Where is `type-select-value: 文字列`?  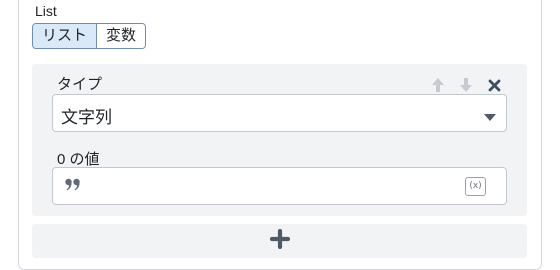 type-select-value: 文字列 is located at coordinates (86, 117).